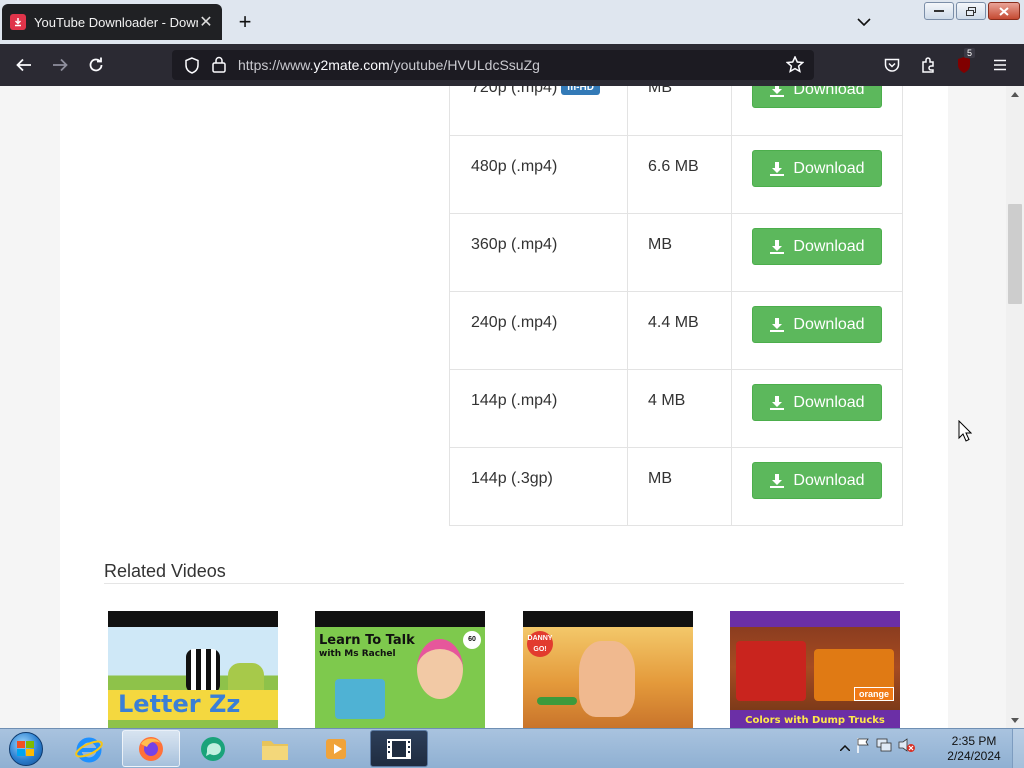 This screenshot has width=1024, height=768. I want to click on browser-tab: YouTube Downloader - Downlo ✕, so click(112, 22).